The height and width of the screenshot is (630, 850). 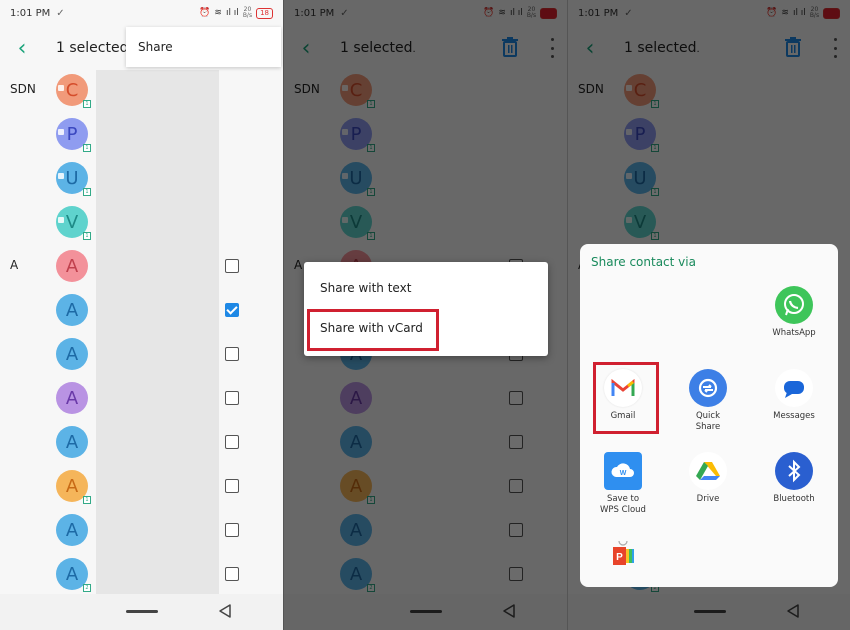 What do you see at coordinates (425, 576) in the screenshot?
I see `contact-row: A2` at bounding box center [425, 576].